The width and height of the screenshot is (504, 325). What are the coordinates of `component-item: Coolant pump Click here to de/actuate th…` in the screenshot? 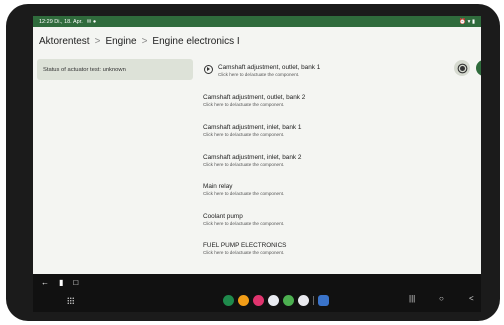 It's located at (303, 220).